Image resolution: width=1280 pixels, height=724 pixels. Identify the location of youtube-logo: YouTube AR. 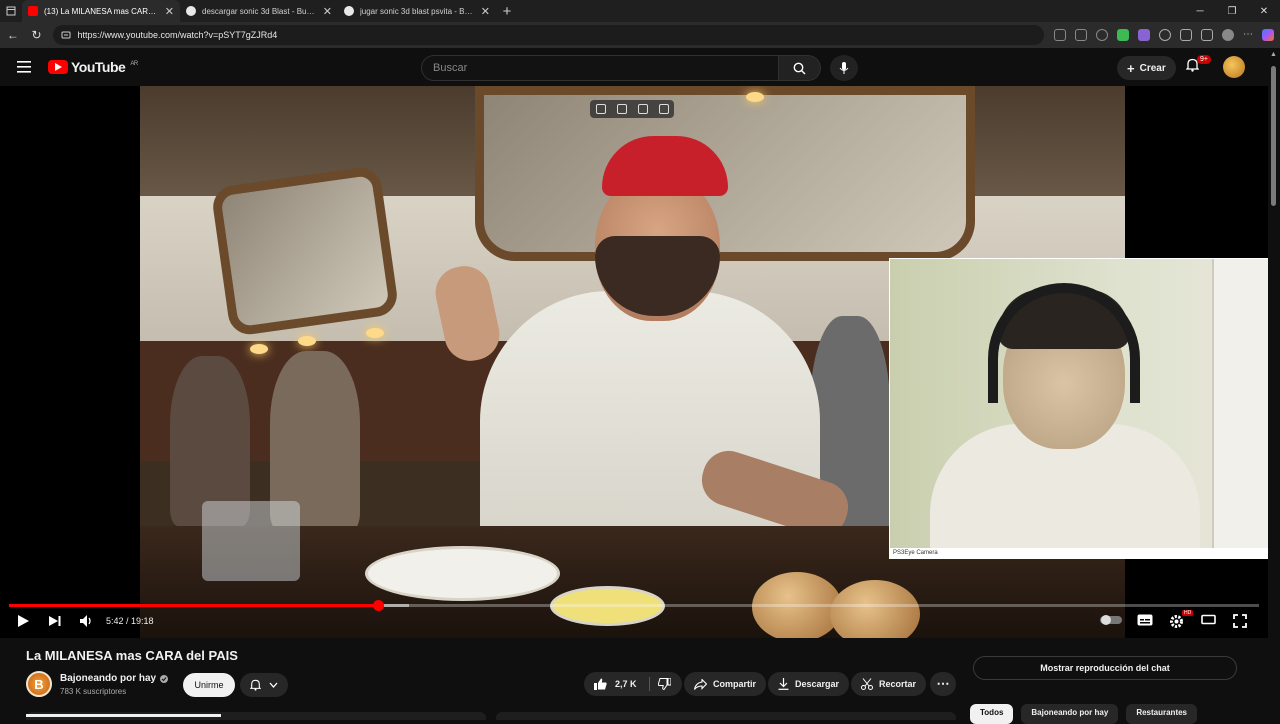
(93, 67).